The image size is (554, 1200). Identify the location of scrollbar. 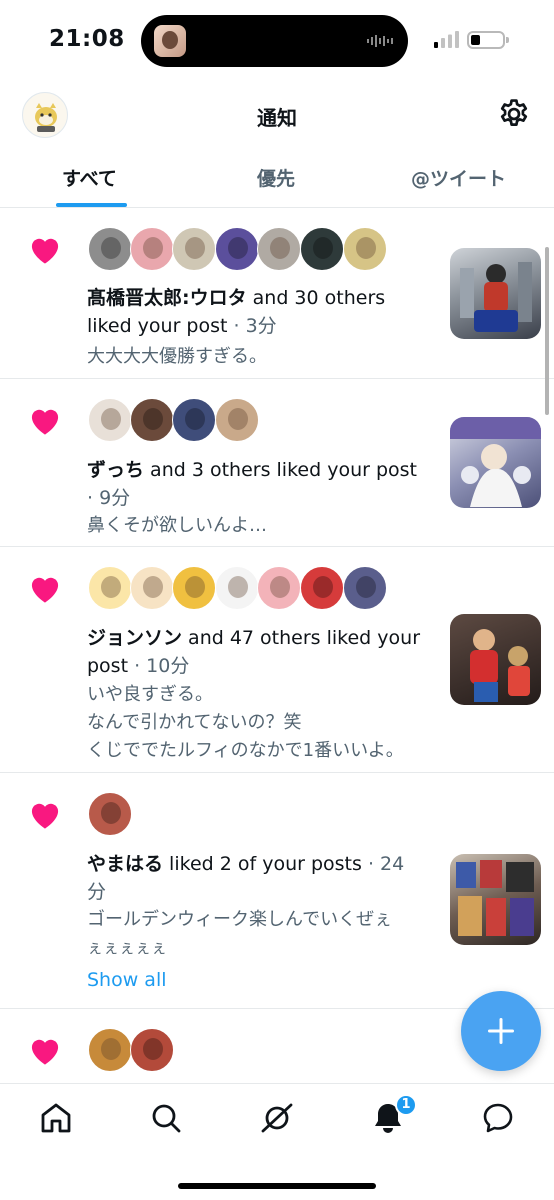
(547, 331).